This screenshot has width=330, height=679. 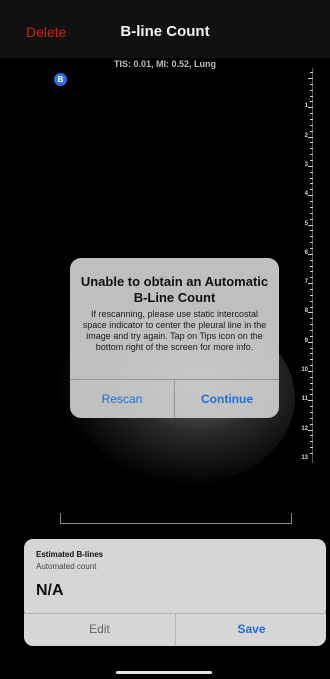 What do you see at coordinates (306, 135) in the screenshot?
I see `ruler-label: 2` at bounding box center [306, 135].